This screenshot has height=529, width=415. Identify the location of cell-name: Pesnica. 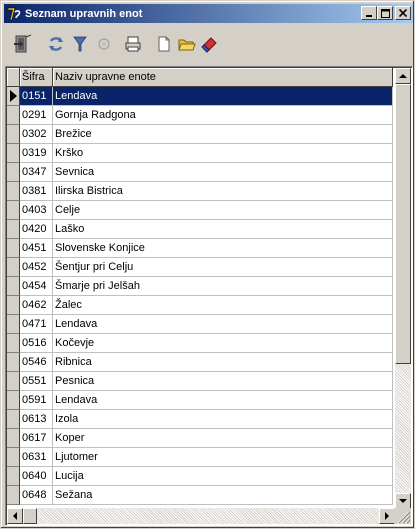
(223, 381).